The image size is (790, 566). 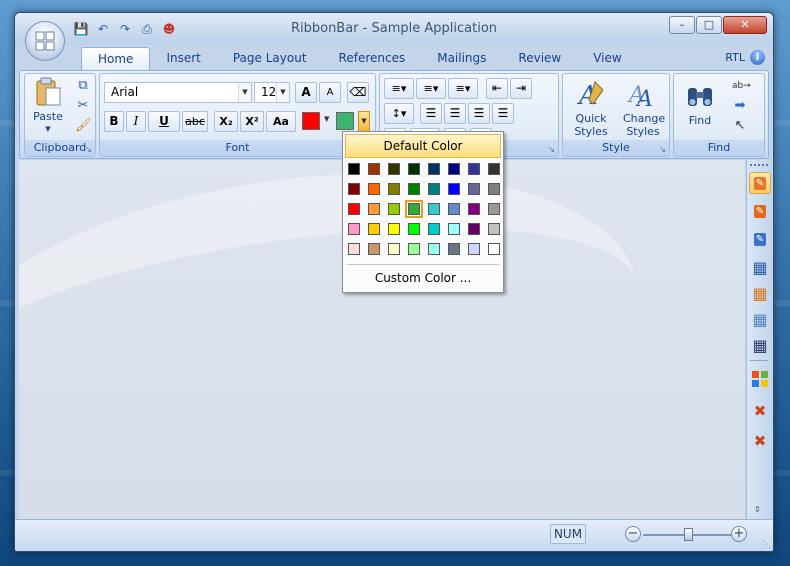 I want to click on strikethrough-button: abc, so click(x=195, y=121).